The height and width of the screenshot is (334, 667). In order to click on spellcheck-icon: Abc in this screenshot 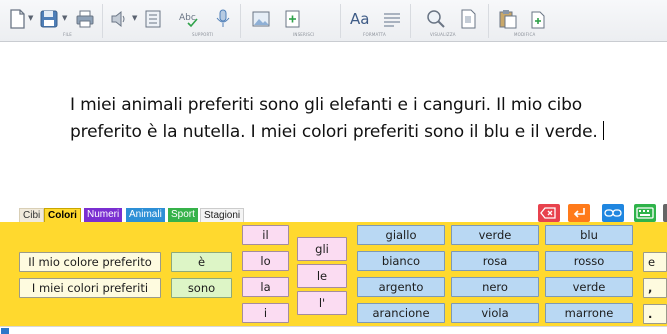, I will do `click(189, 19)`.